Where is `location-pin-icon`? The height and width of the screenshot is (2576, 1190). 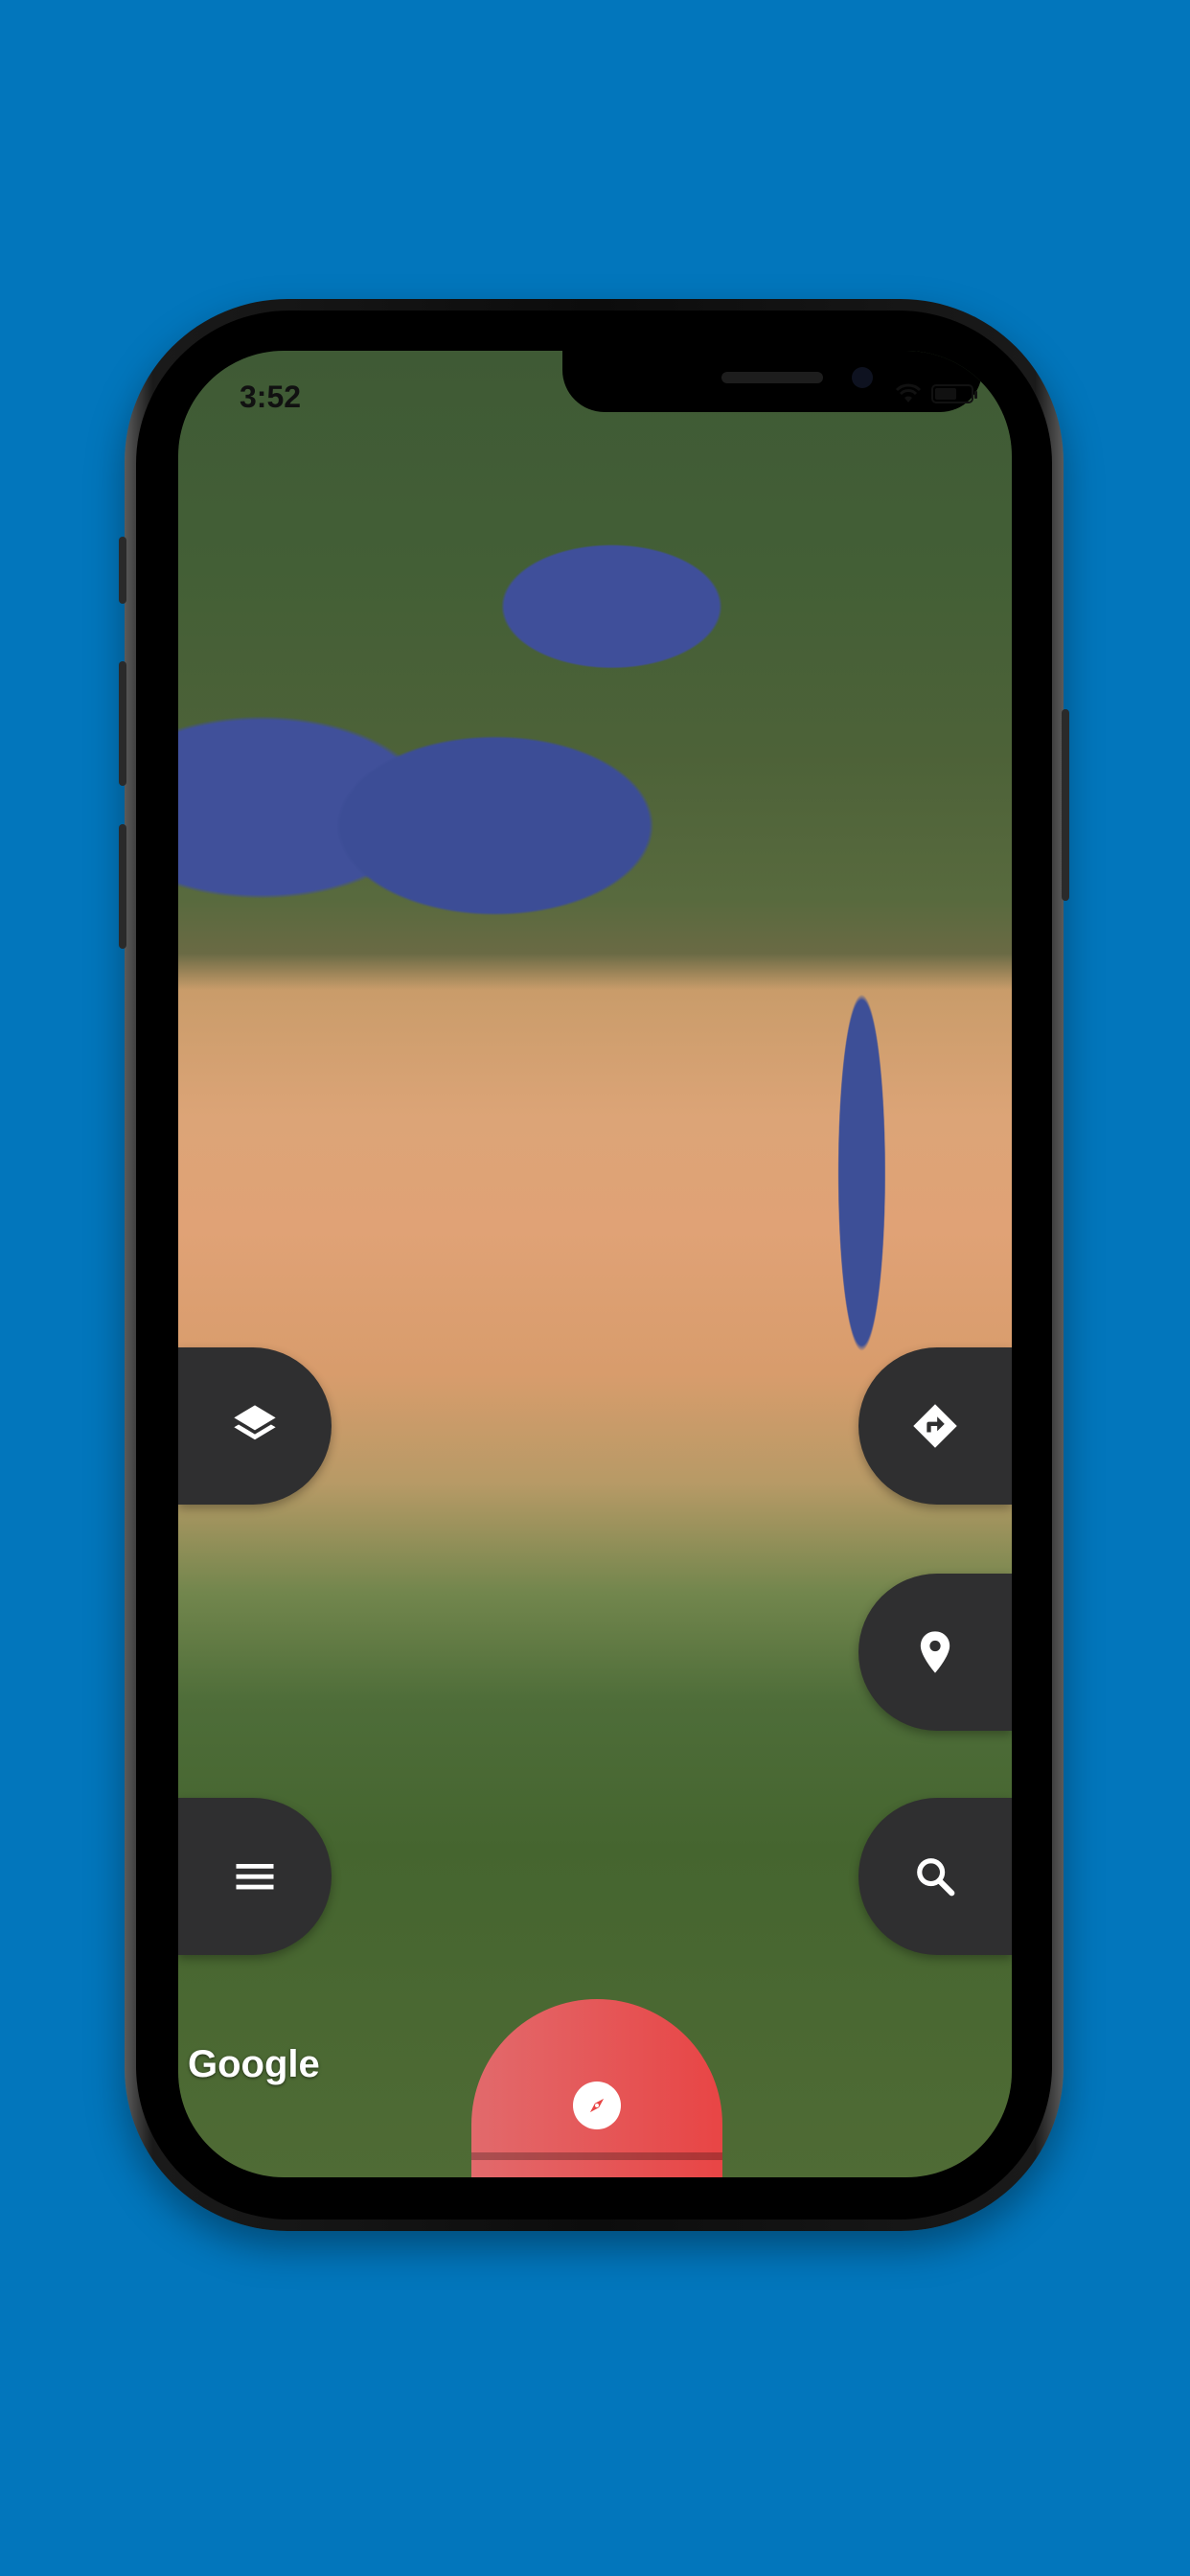
location-pin-icon is located at coordinates (935, 1652).